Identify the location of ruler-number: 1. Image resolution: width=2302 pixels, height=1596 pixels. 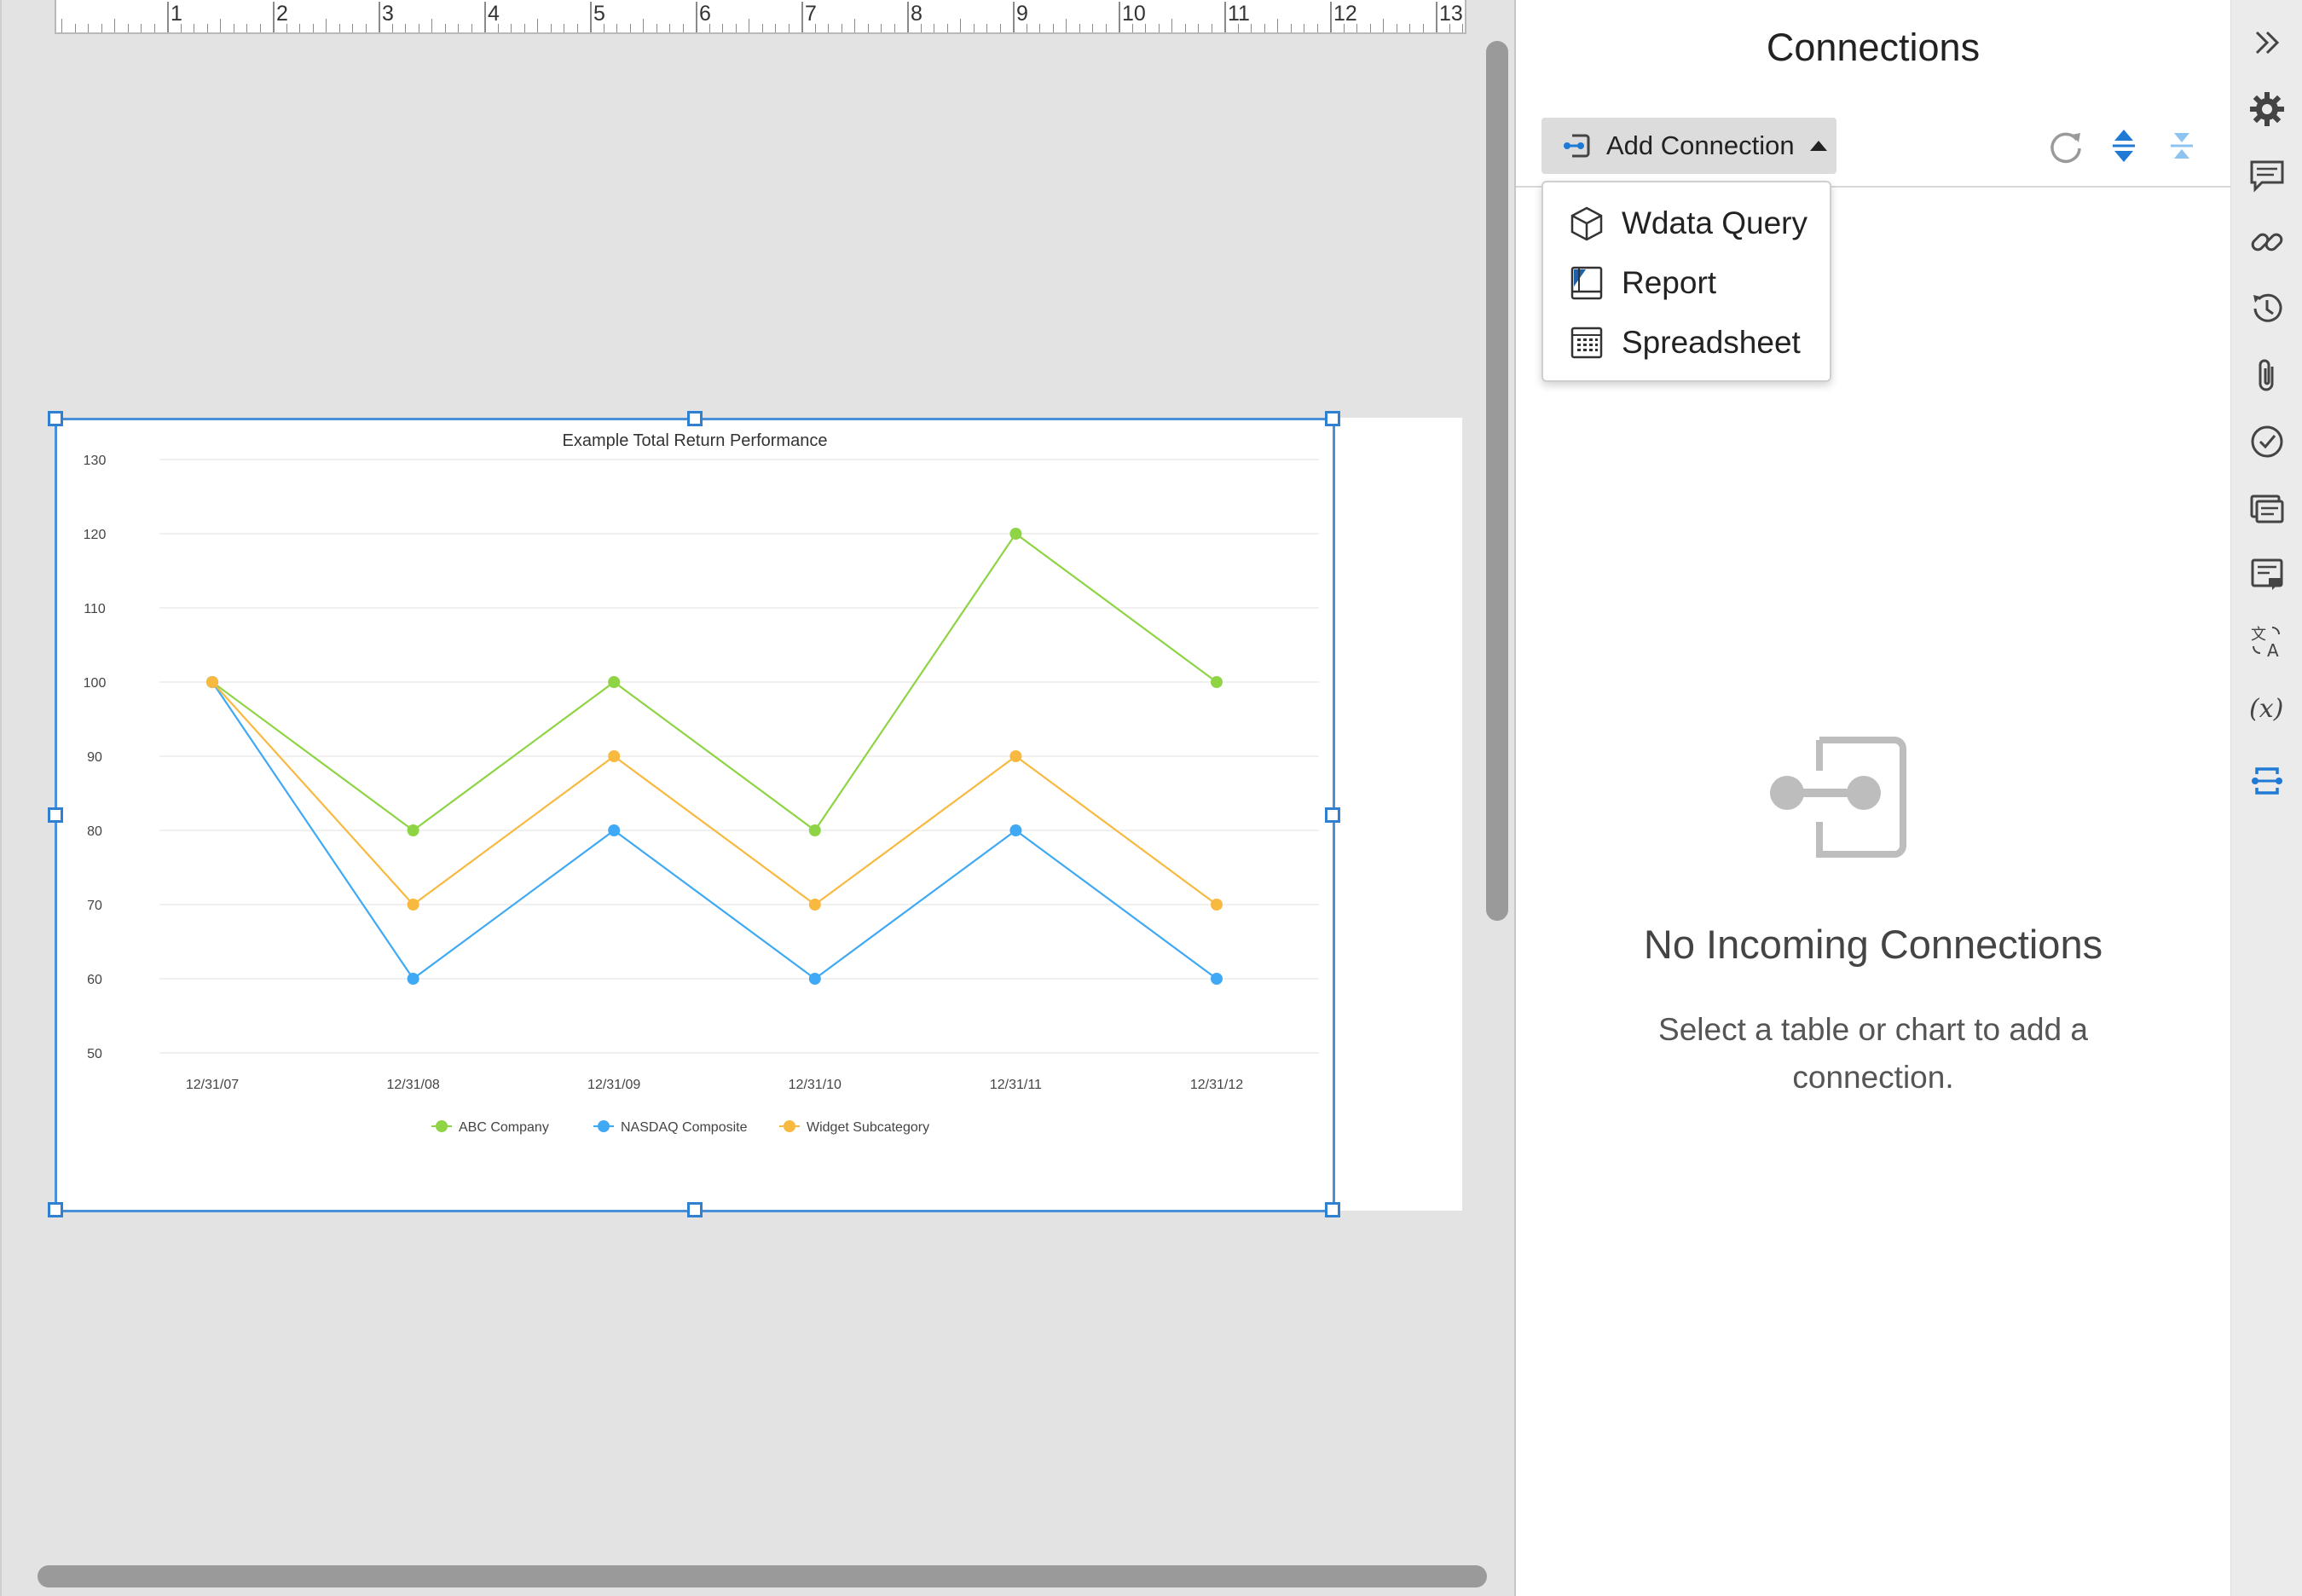
(176, 14).